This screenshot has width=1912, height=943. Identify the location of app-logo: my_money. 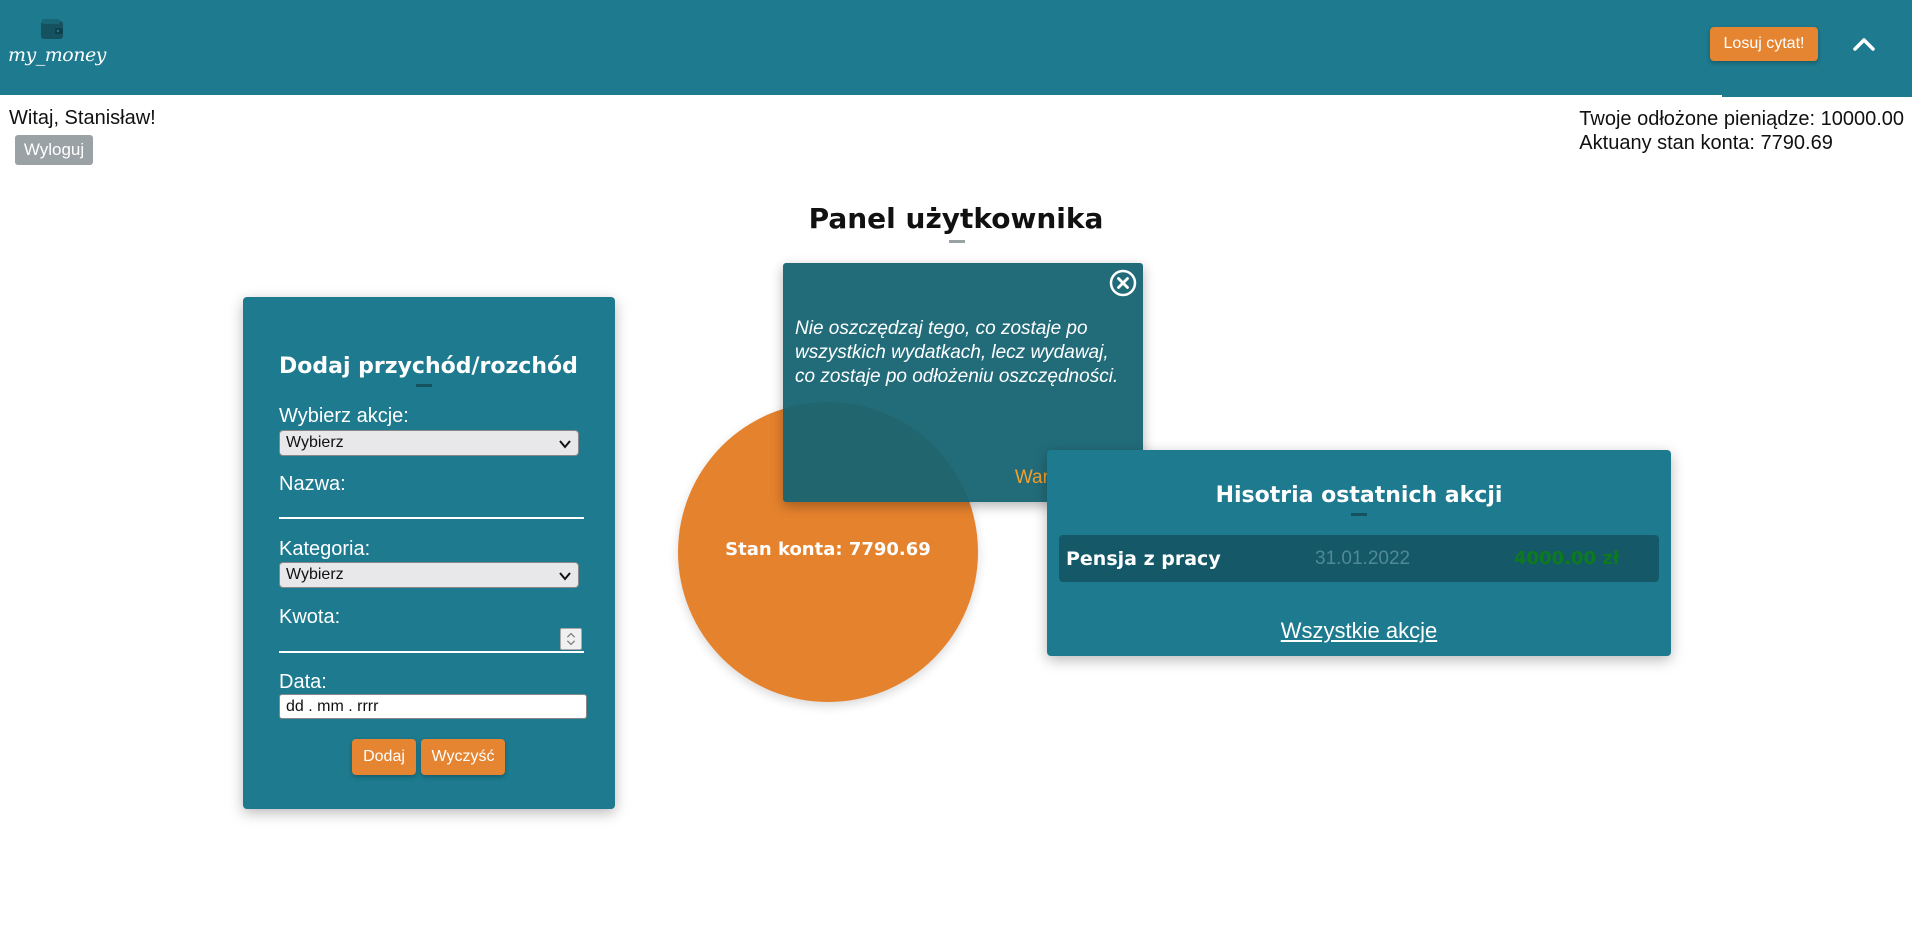
(57, 46).